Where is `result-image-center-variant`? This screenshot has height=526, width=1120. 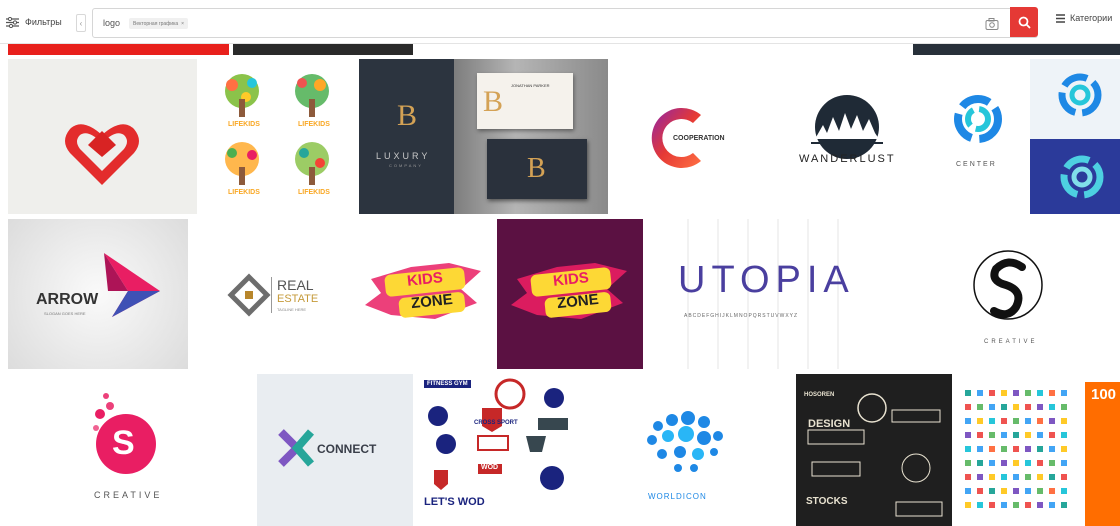
result-image-center-variant is located at coordinates (1075, 99).